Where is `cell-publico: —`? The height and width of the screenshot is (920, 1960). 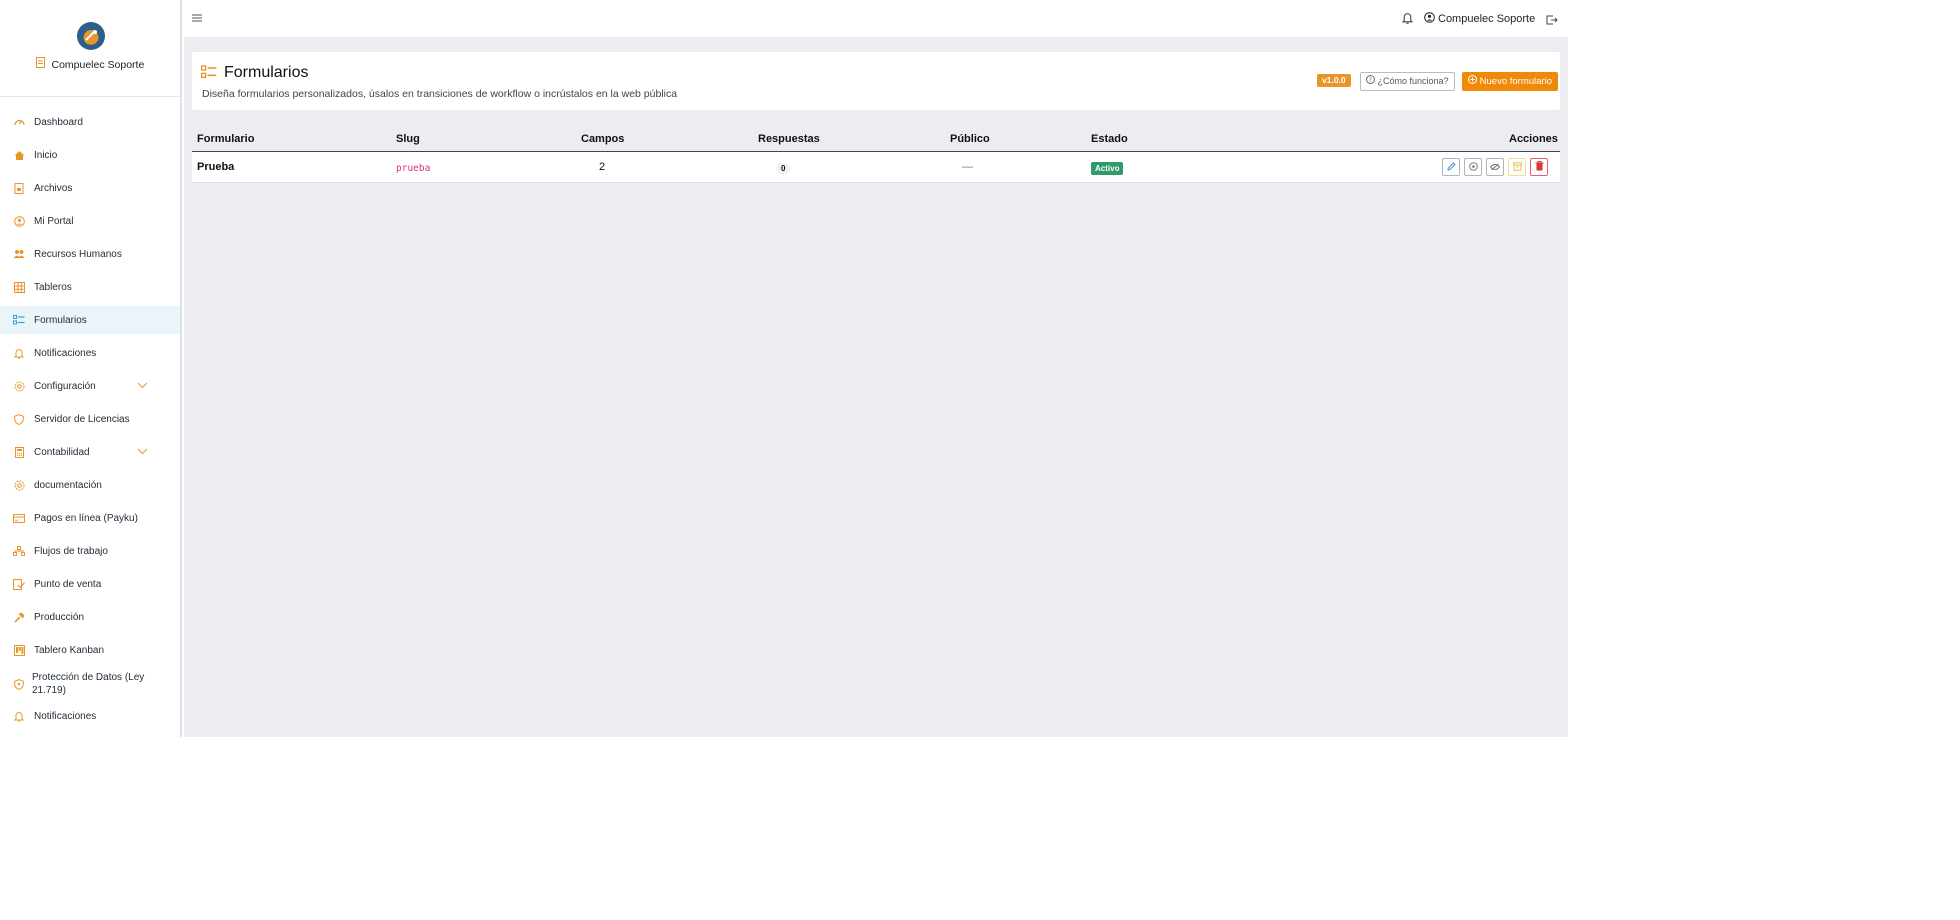 cell-publico: — is located at coordinates (967, 167).